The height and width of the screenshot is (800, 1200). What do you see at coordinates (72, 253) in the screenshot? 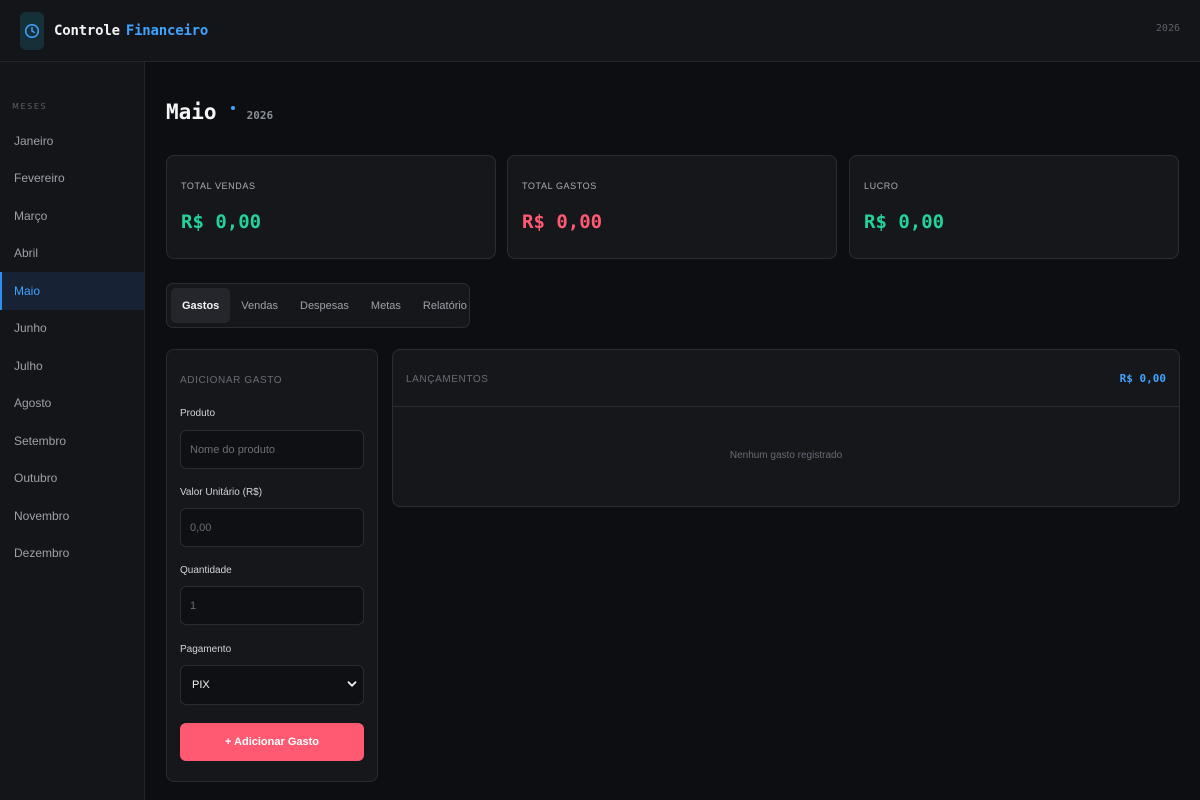
I see `sidebar-item-abril: Abril` at bounding box center [72, 253].